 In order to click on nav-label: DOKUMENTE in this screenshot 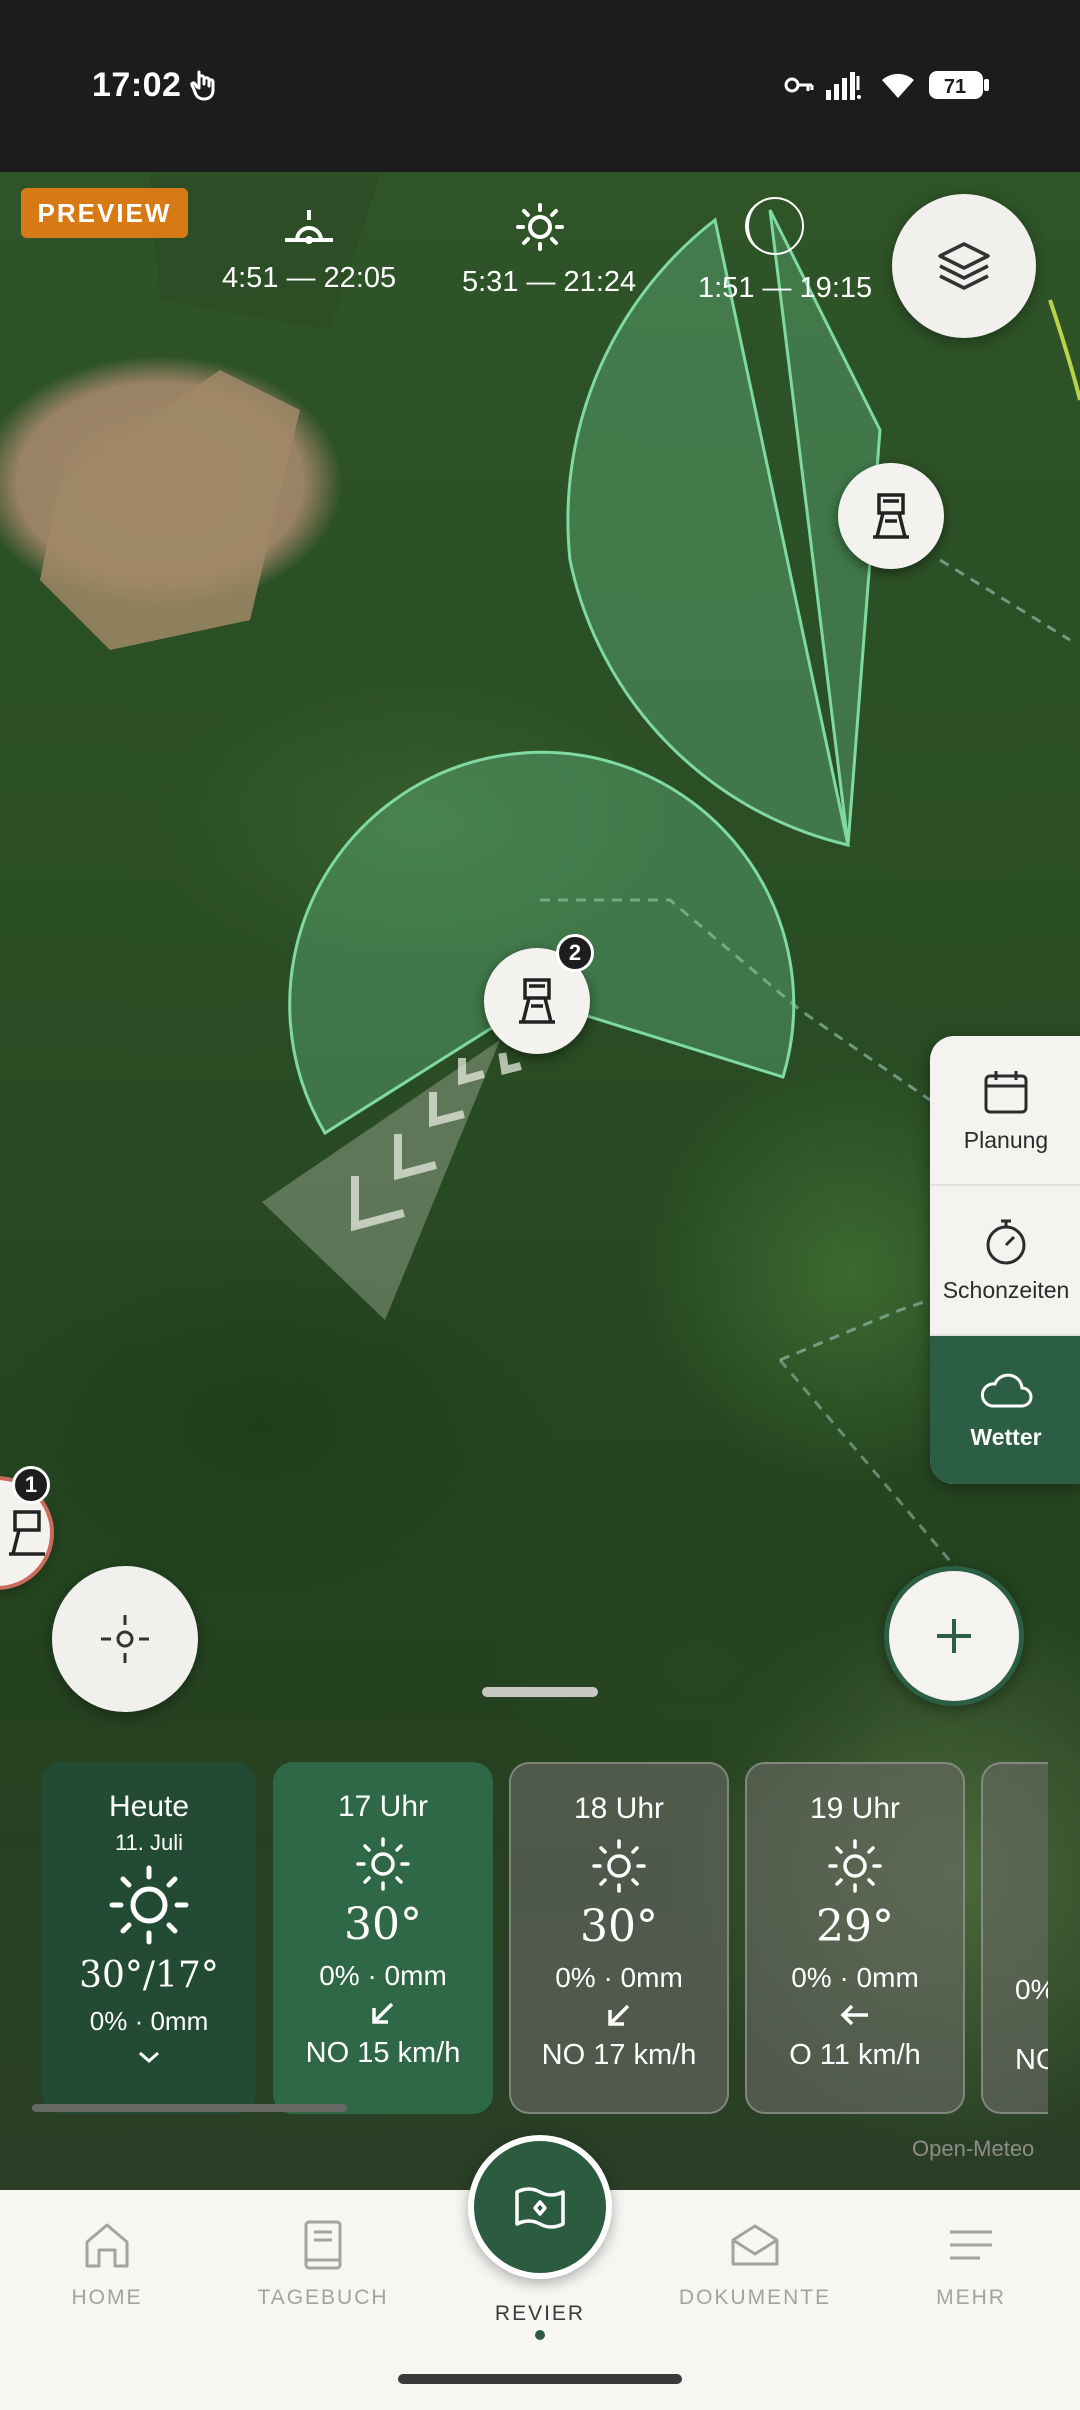, I will do `click(755, 2297)`.